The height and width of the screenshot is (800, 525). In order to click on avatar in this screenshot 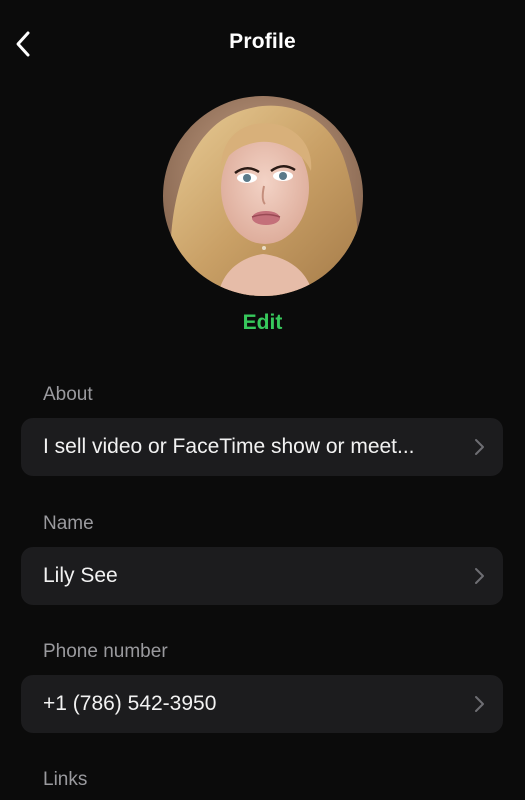, I will do `click(263, 196)`.